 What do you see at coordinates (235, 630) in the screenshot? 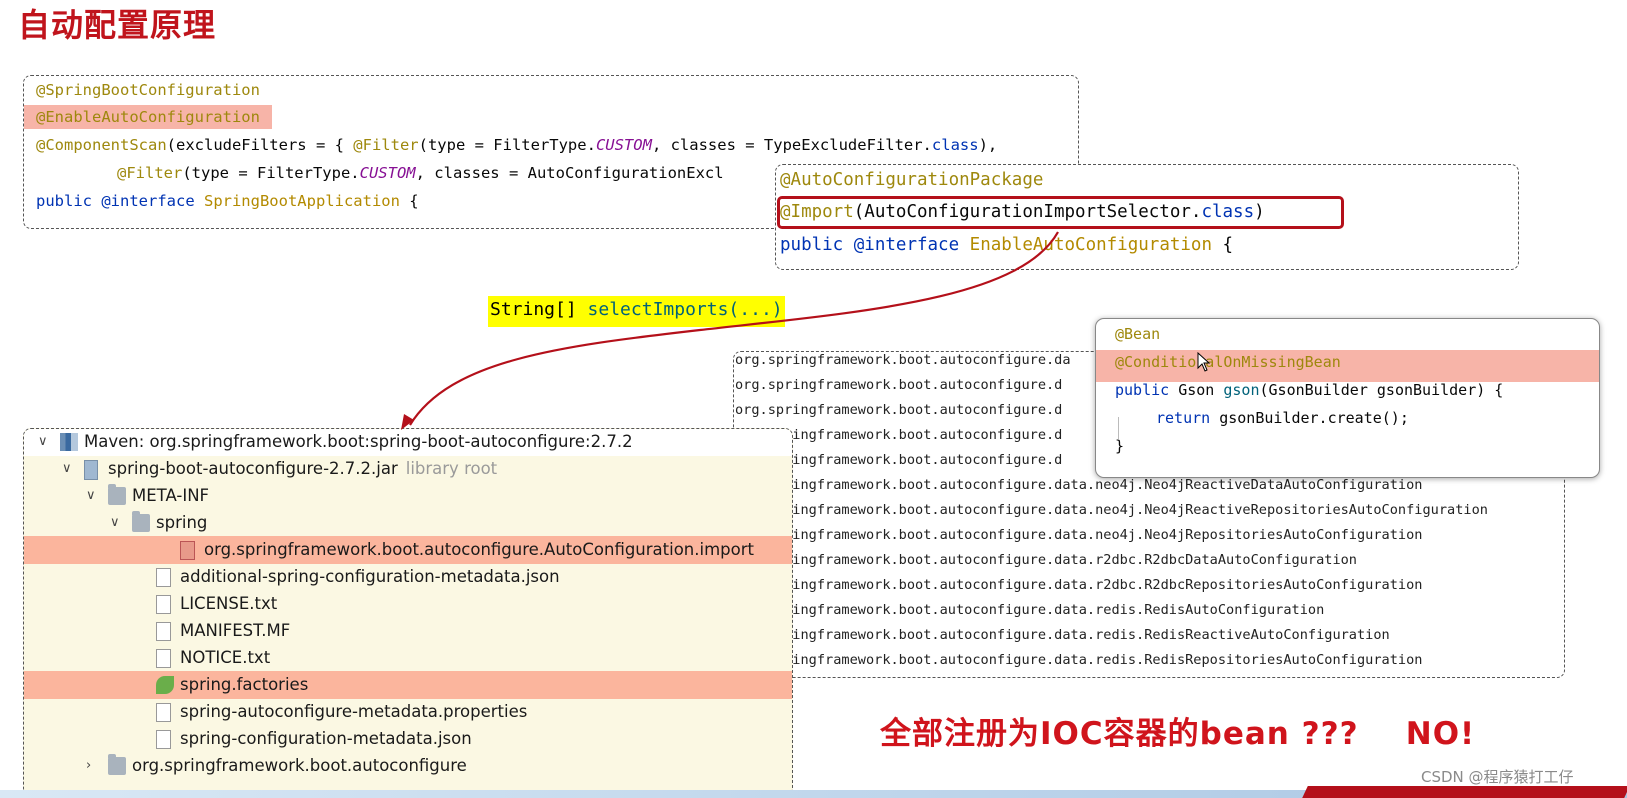
I see `tree-item-label: MANIFEST.MF` at bounding box center [235, 630].